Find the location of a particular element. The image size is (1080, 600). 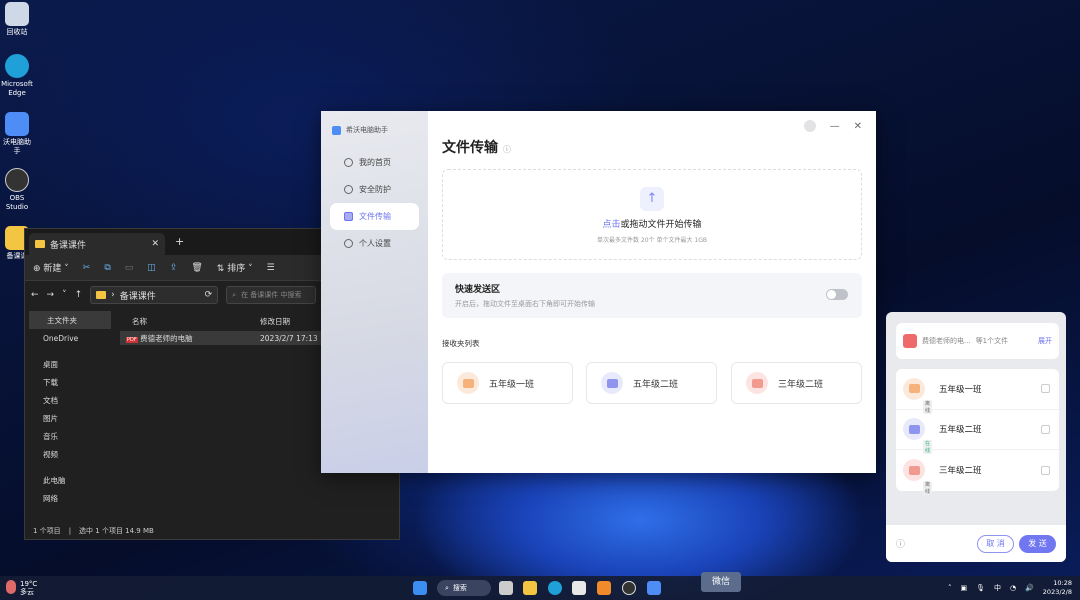

navigation-pane: 主文件夹 OneDrive 桌面 下载 文档 图片 音乐 视频 此电脑 网络 is located at coordinates (70, 416).